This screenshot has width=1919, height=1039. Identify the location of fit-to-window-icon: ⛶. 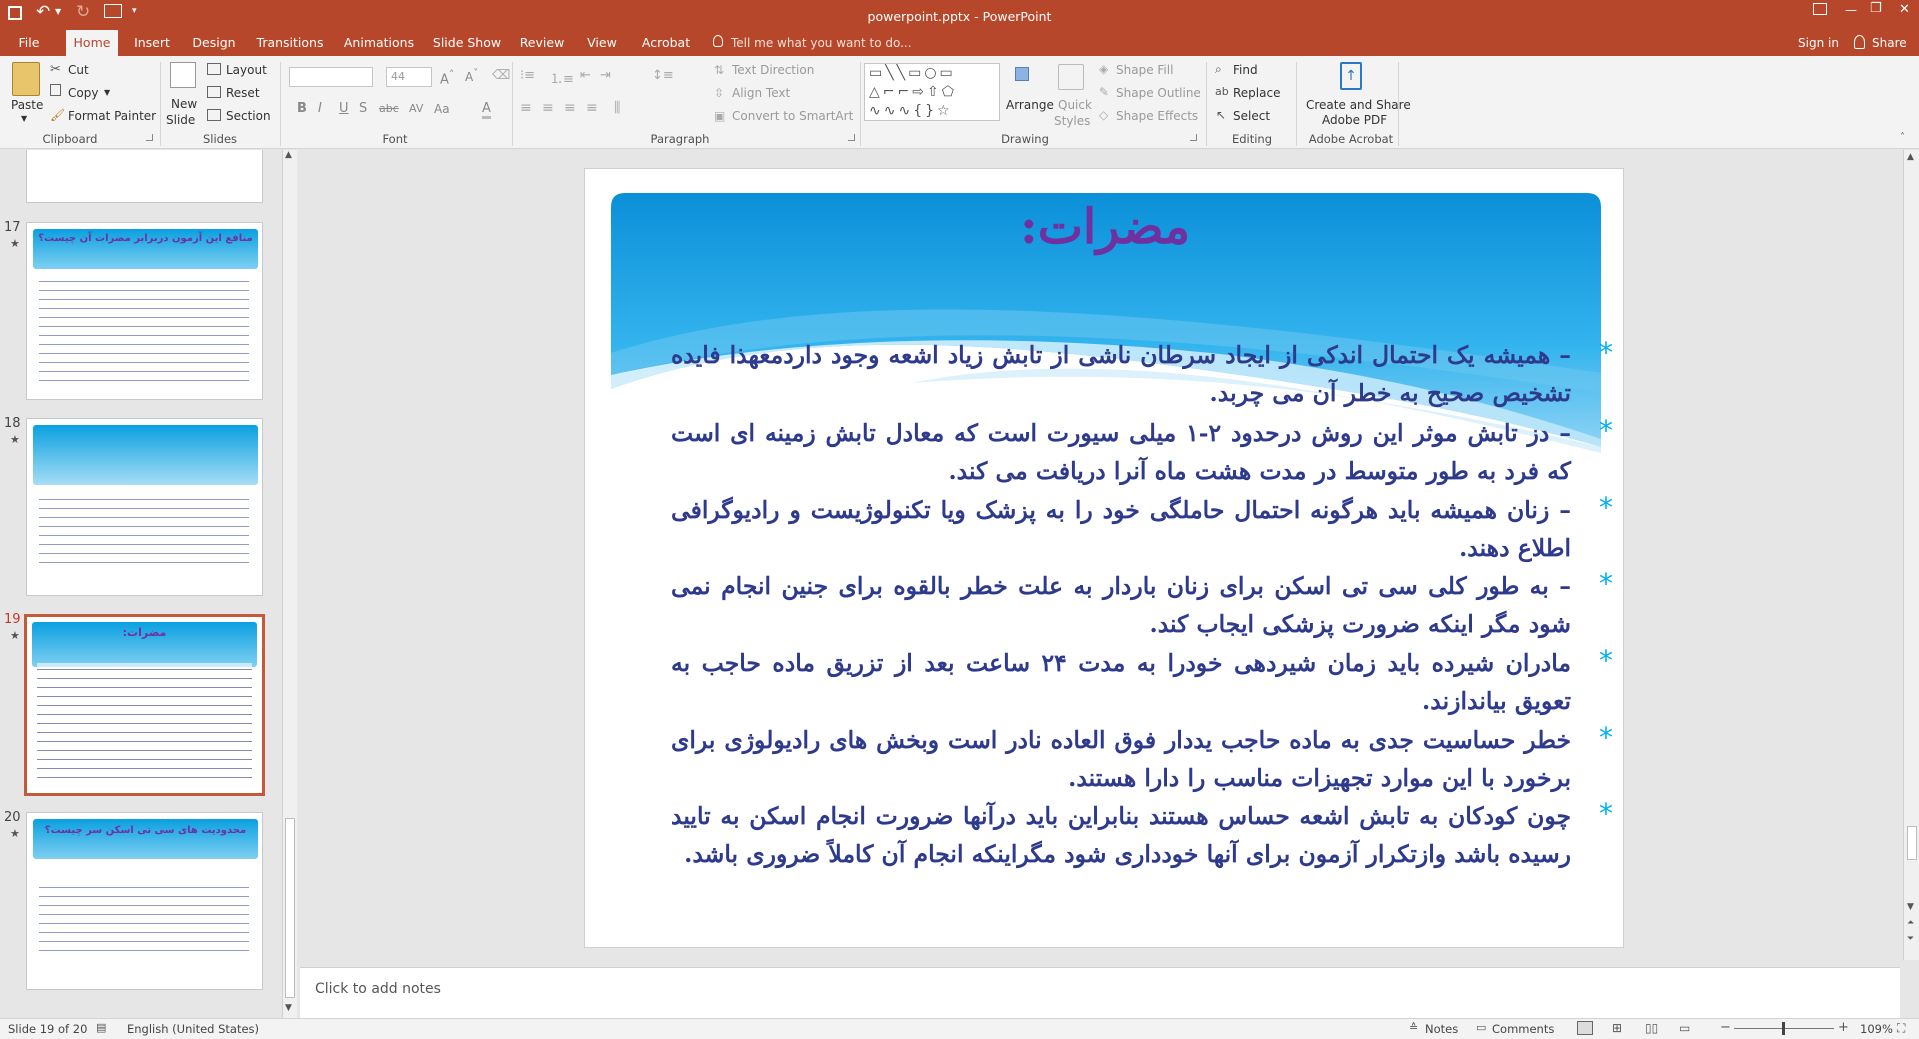
(1901, 1028).